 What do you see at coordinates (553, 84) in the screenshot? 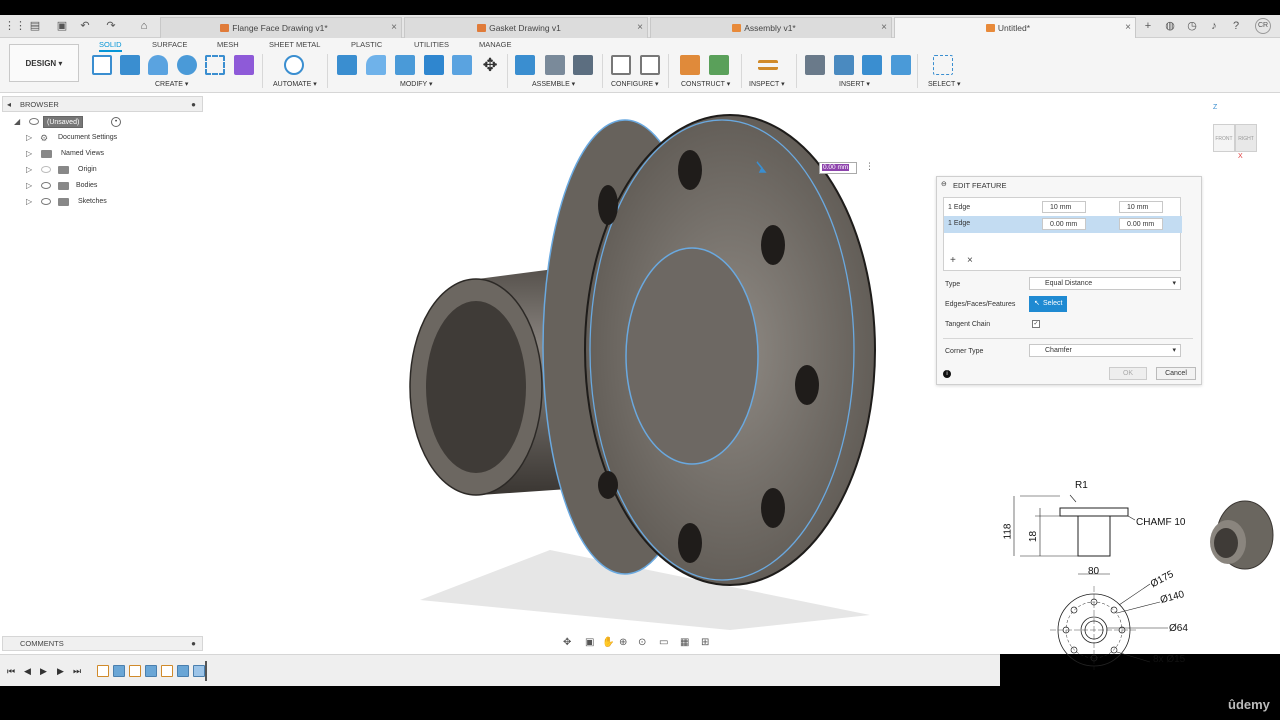
I see `assemble-group-label: ASSEMBLE ▾` at bounding box center [553, 84].